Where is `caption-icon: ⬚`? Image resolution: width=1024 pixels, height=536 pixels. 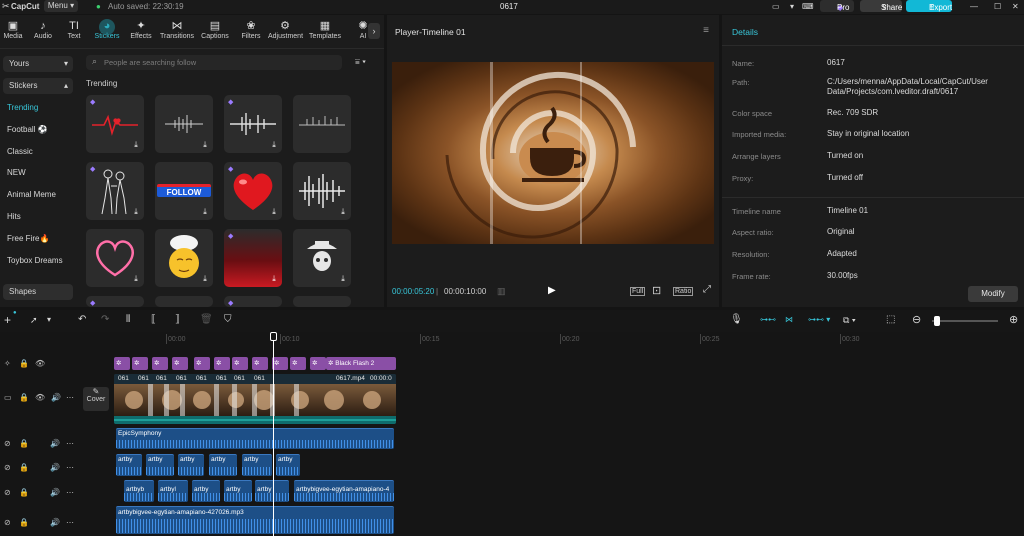 caption-icon: ⬚ is located at coordinates (890, 319).